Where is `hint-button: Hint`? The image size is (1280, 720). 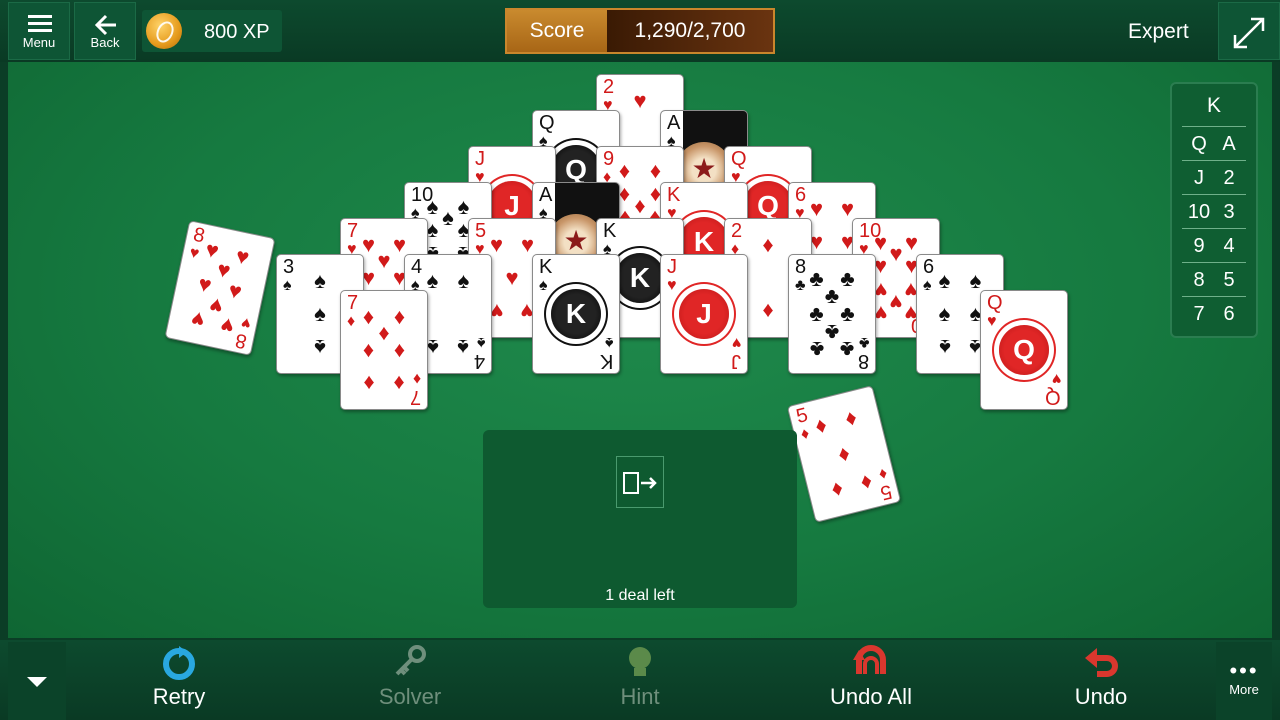
hint-button: Hint is located at coordinates (640, 677).